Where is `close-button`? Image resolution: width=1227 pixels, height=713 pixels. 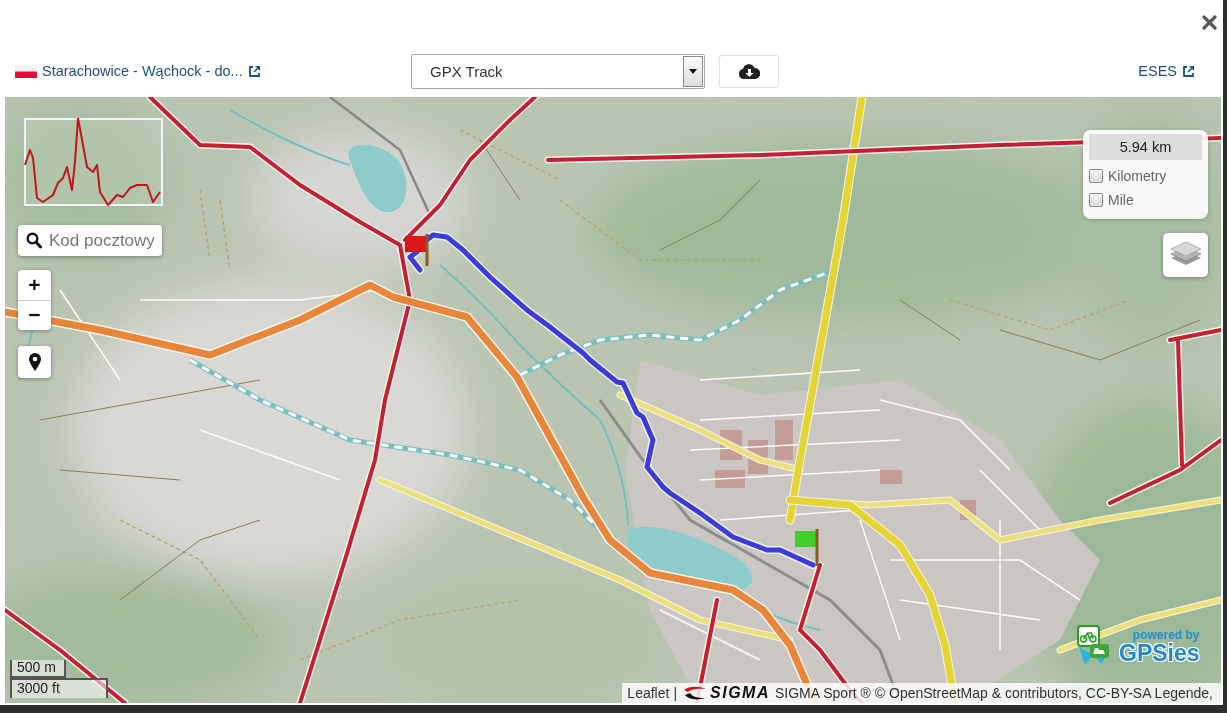 close-button is located at coordinates (1209, 22).